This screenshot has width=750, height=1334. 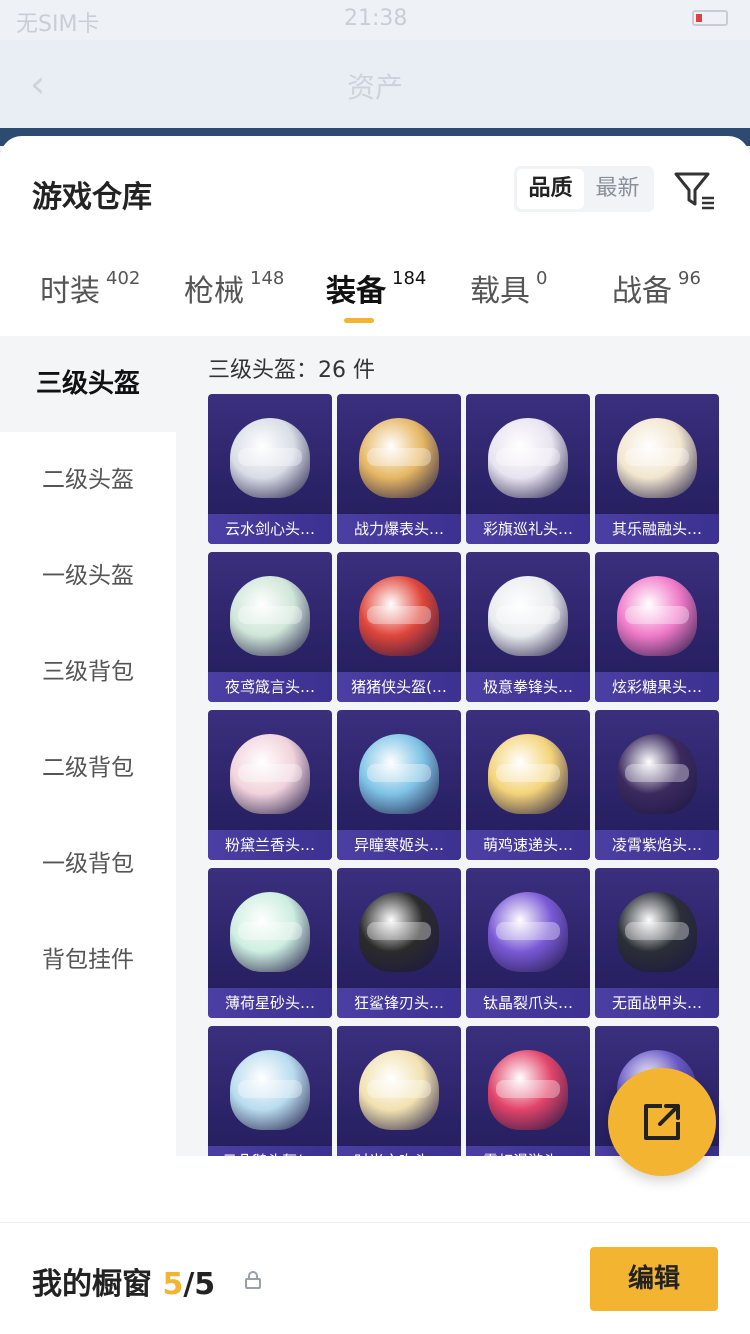 What do you see at coordinates (409, 278) in the screenshot?
I see `tab-count: 184` at bounding box center [409, 278].